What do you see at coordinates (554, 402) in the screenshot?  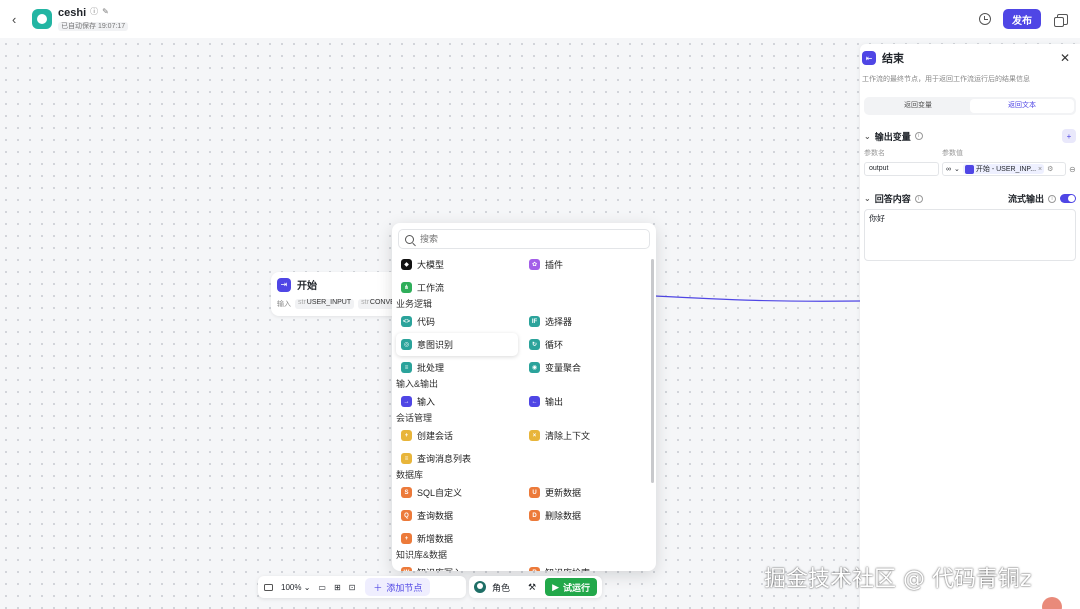 I see `picker-item-label: 输出` at bounding box center [554, 402].